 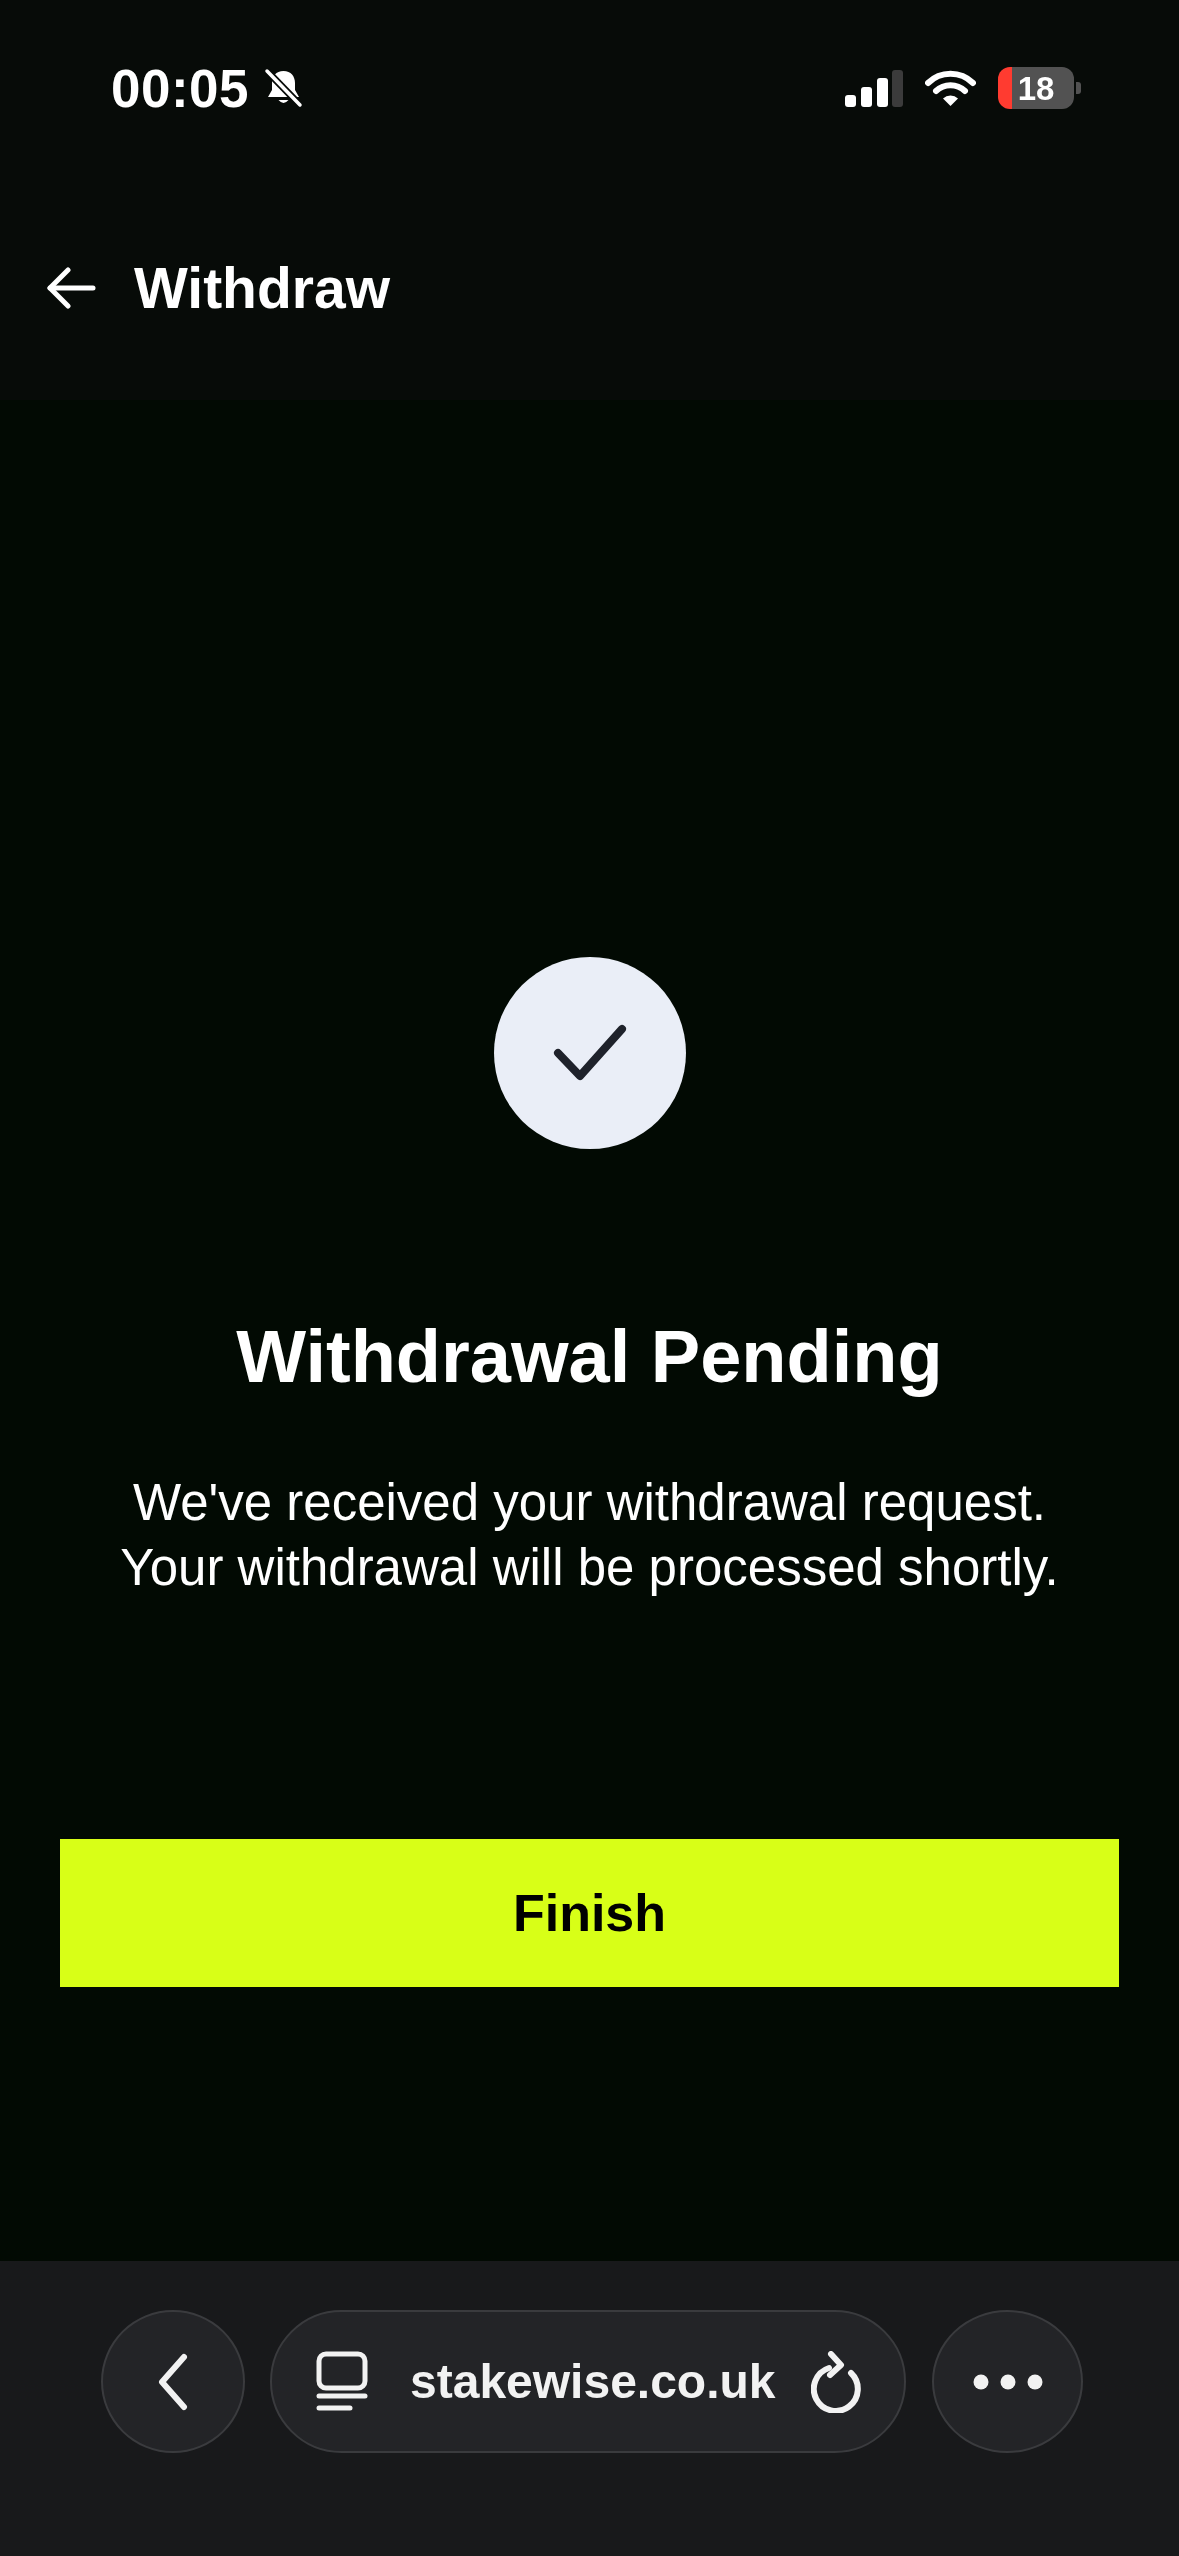 What do you see at coordinates (589, 1357) in the screenshot?
I see `status-heading: Withdrawal Pending` at bounding box center [589, 1357].